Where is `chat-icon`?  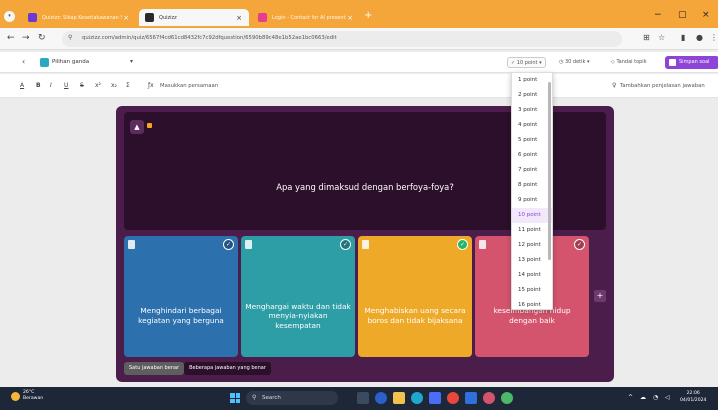
chat-icon is located at coordinates (381, 398).